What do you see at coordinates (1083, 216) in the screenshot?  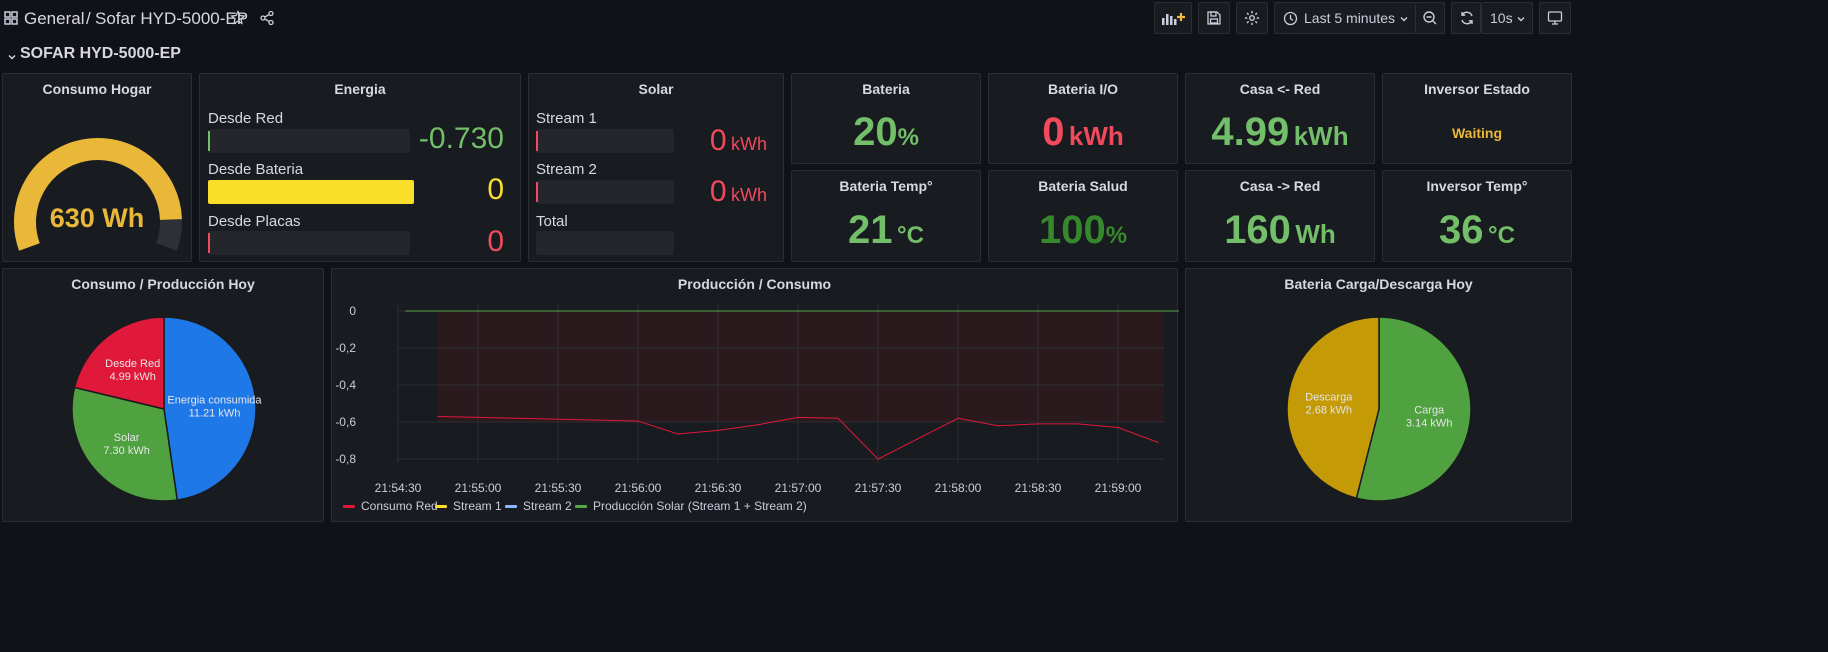 I see `panel-bateria-salud: Bateria Salud 100%` at bounding box center [1083, 216].